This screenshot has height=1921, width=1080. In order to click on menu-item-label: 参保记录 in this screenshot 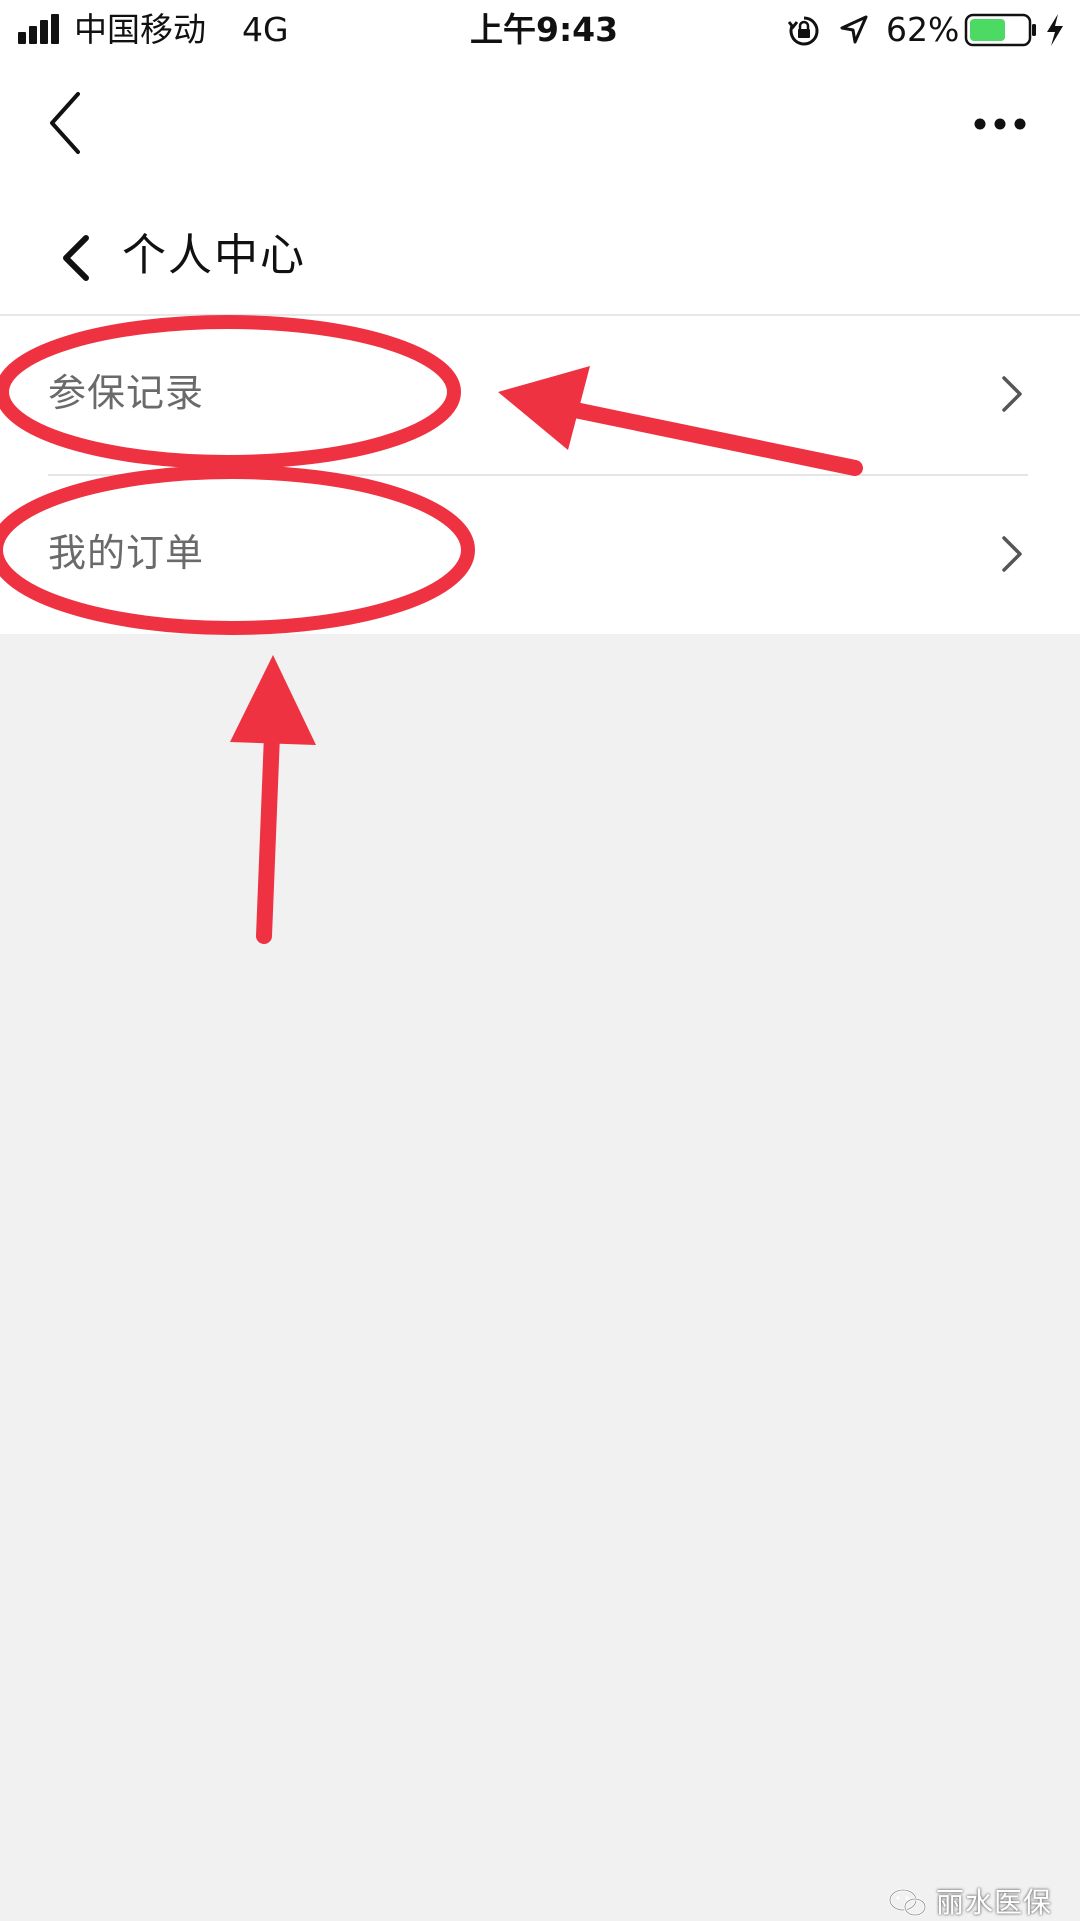, I will do `click(126, 393)`.